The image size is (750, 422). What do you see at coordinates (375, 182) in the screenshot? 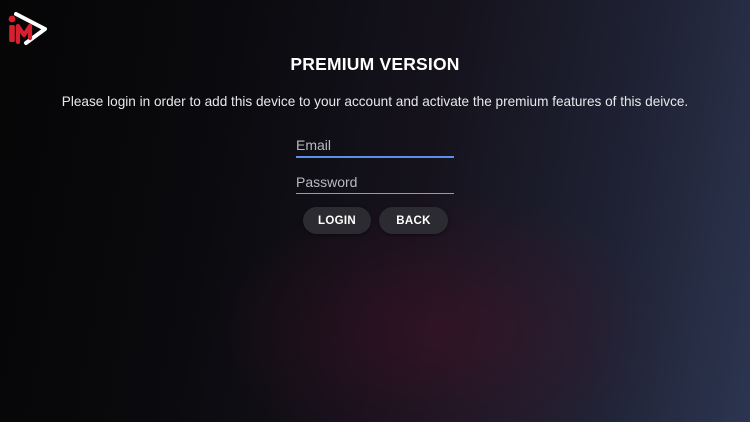
I see `password-field` at bounding box center [375, 182].